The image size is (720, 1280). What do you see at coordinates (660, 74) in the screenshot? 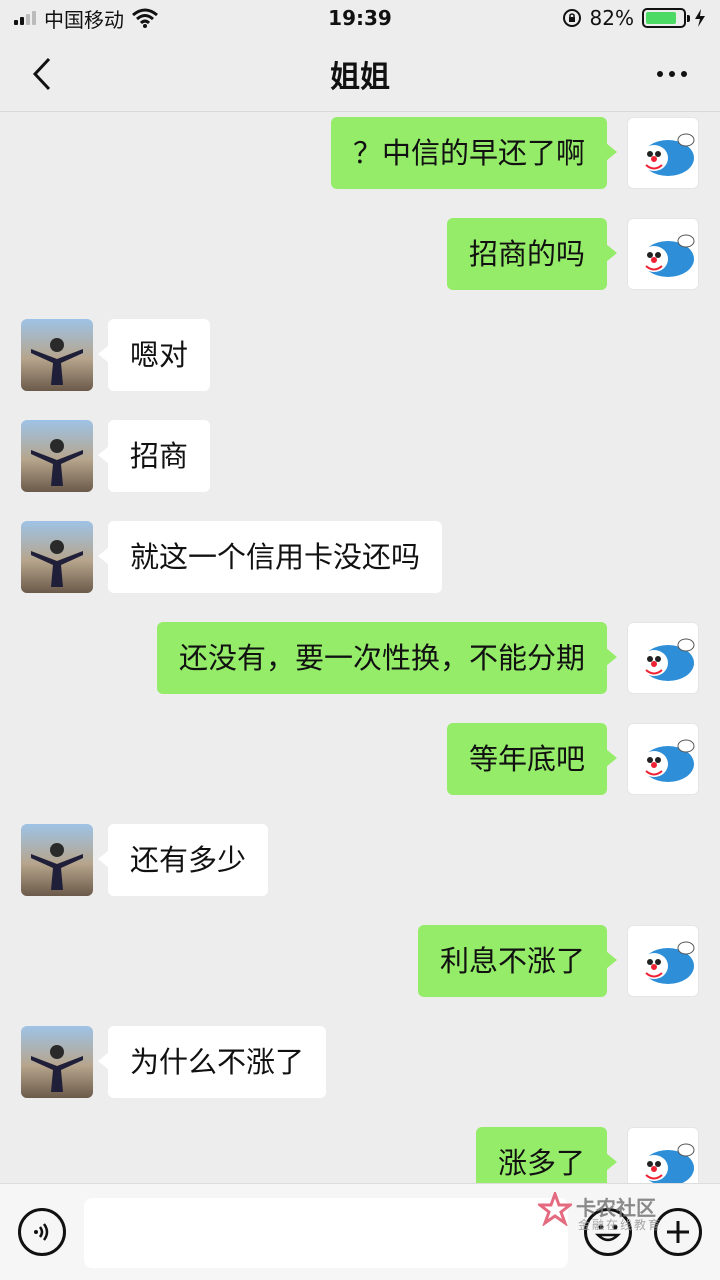
I see `more-dots-icon` at bounding box center [660, 74].